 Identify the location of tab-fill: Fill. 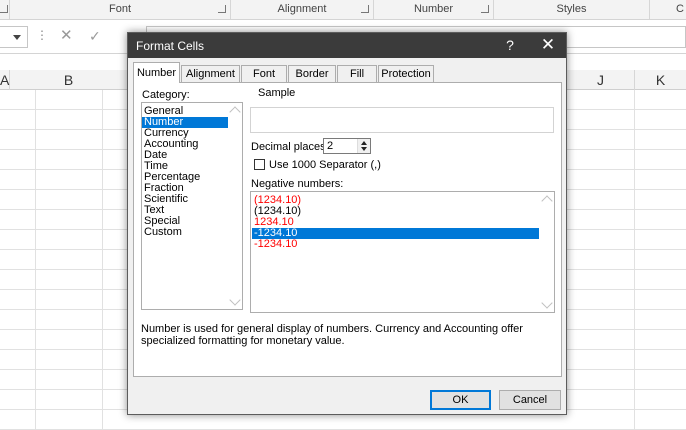
(357, 73).